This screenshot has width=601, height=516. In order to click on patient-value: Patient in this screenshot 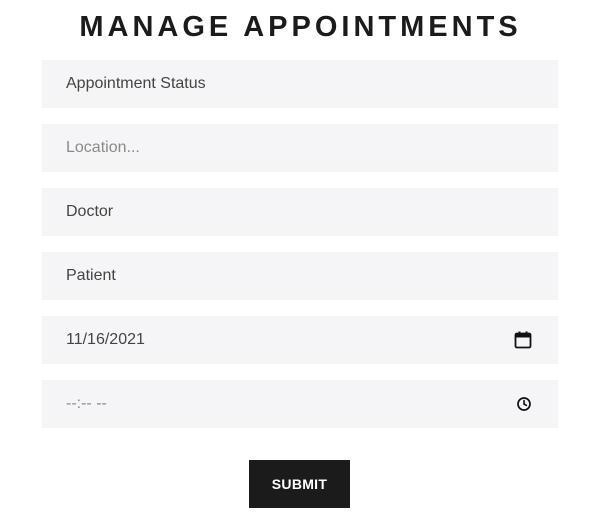, I will do `click(91, 275)`.